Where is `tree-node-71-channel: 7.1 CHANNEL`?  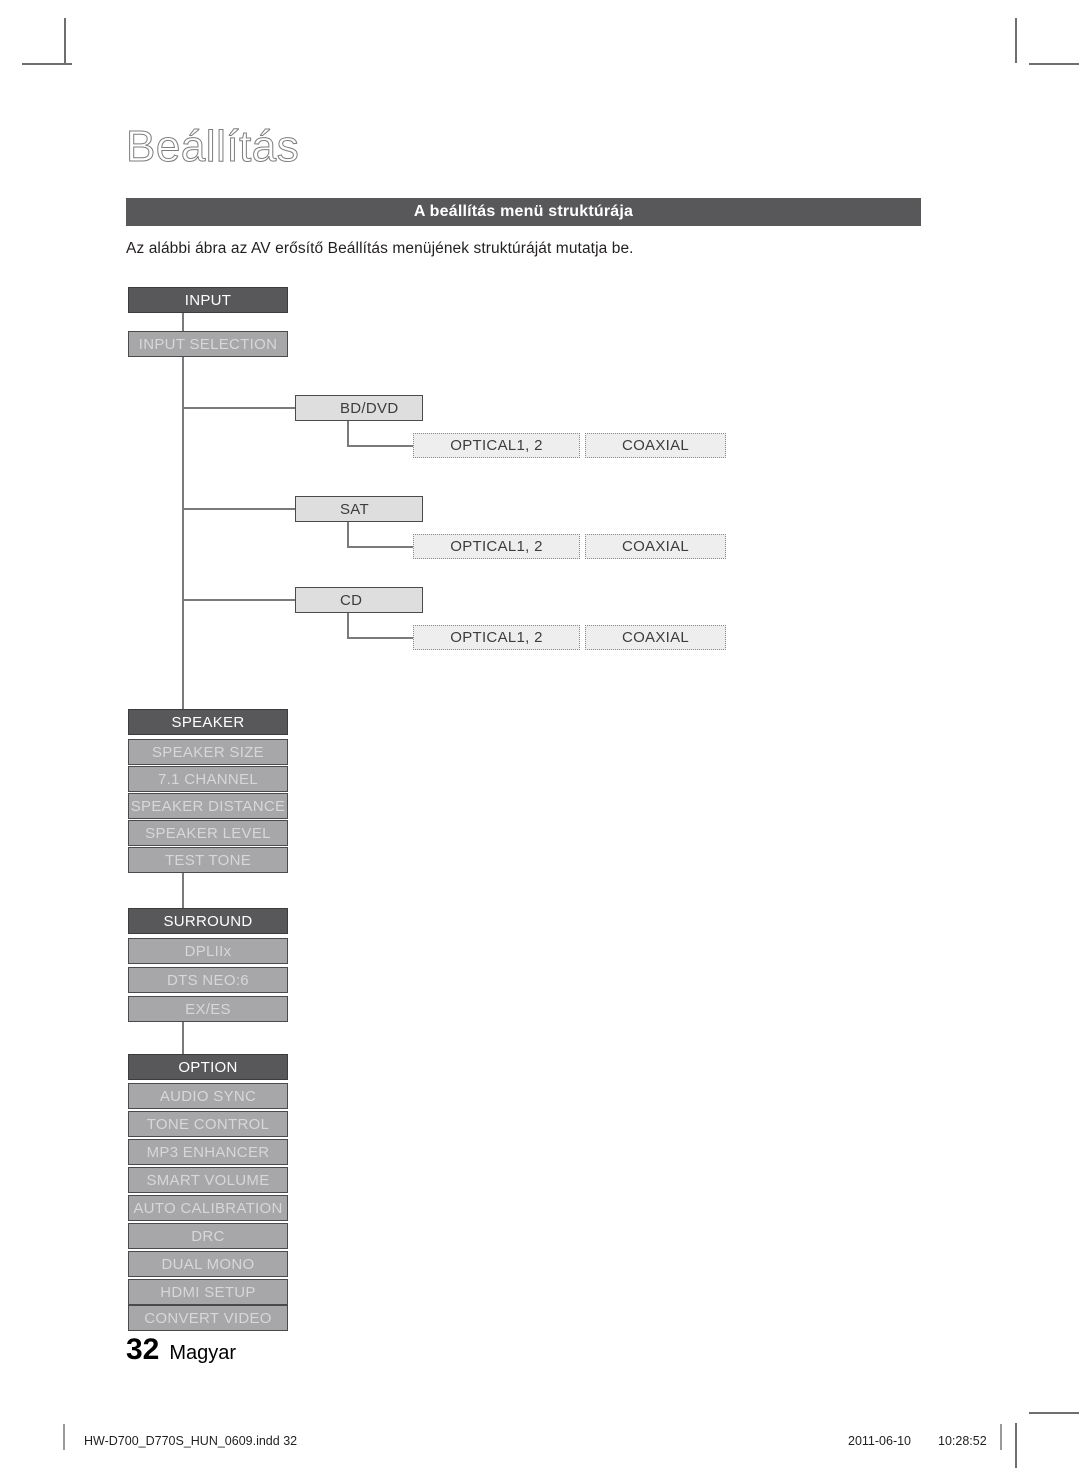
tree-node-71-channel: 7.1 CHANNEL is located at coordinates (208, 779).